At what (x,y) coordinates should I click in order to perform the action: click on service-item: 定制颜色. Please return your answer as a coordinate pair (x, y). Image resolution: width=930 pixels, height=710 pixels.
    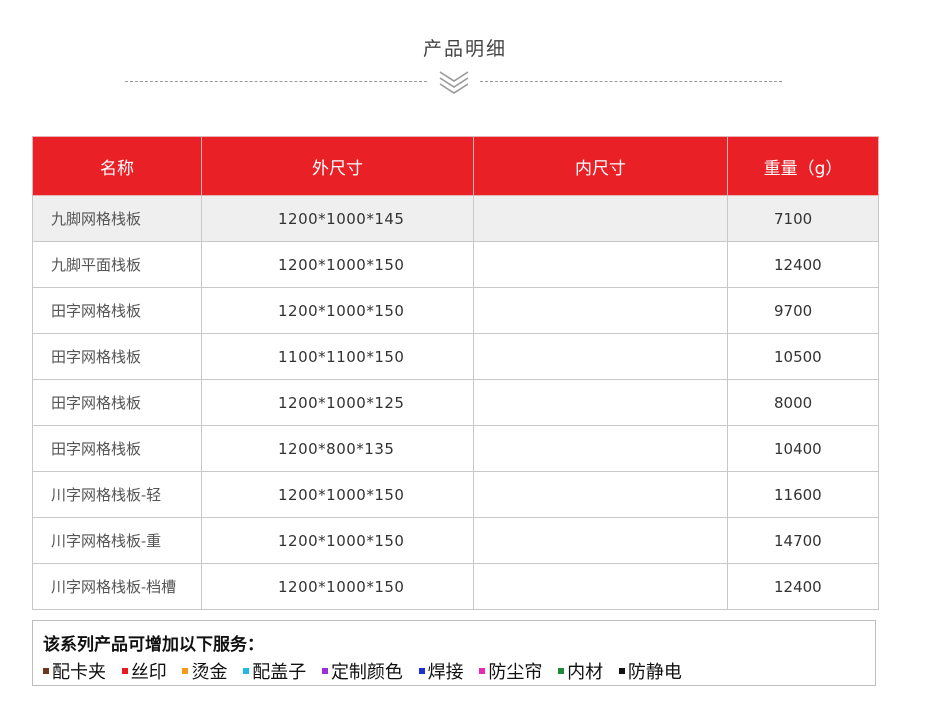
    Looking at the image, I should click on (362, 671).